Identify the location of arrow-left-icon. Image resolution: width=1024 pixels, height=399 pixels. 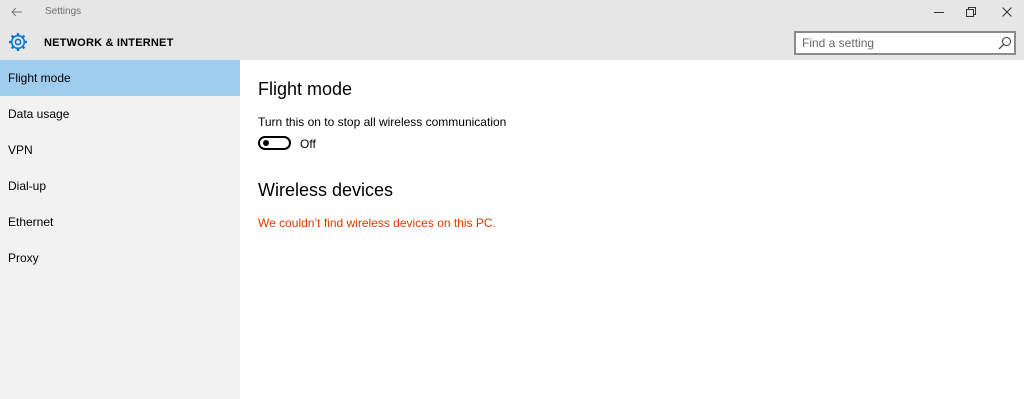
(16, 12).